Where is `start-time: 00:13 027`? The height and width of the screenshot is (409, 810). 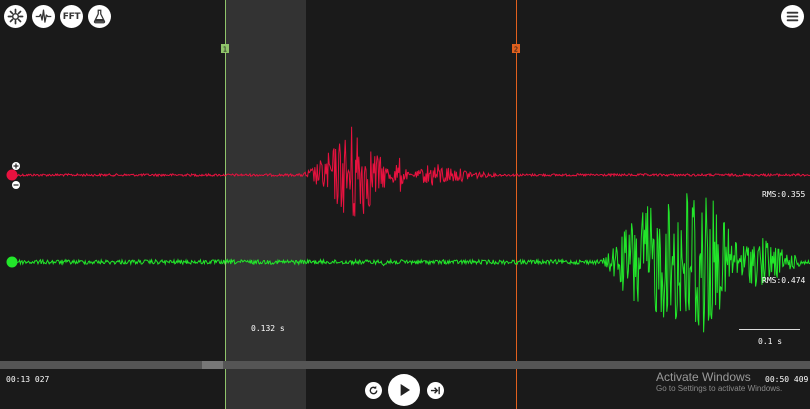
start-time: 00:13 027 is located at coordinates (28, 379).